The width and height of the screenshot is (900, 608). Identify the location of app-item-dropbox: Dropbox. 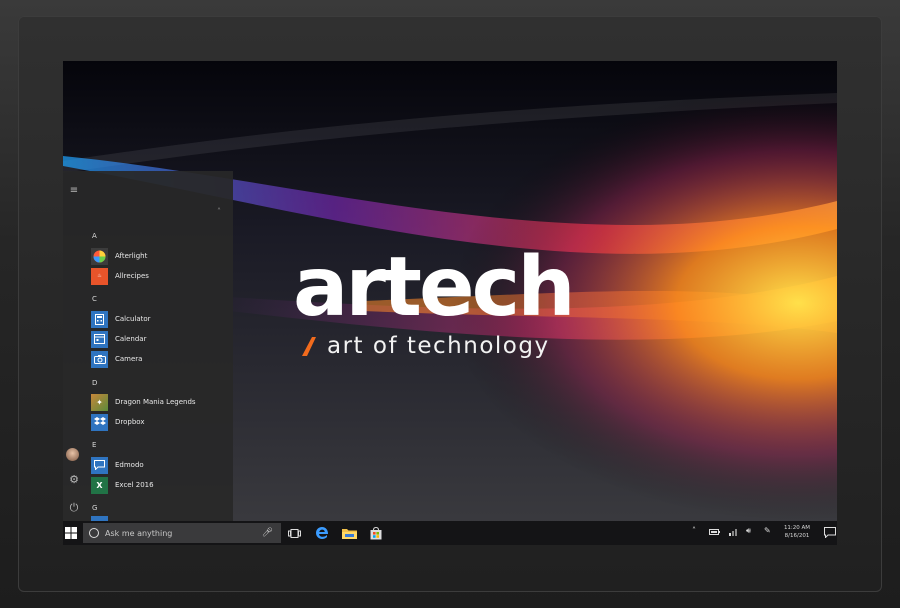
(161, 422).